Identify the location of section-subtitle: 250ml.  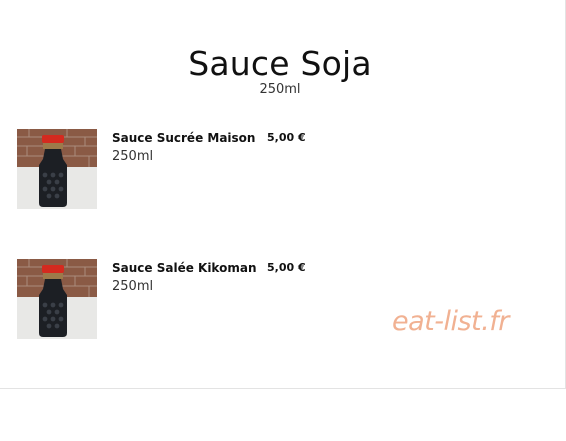
(280, 89).